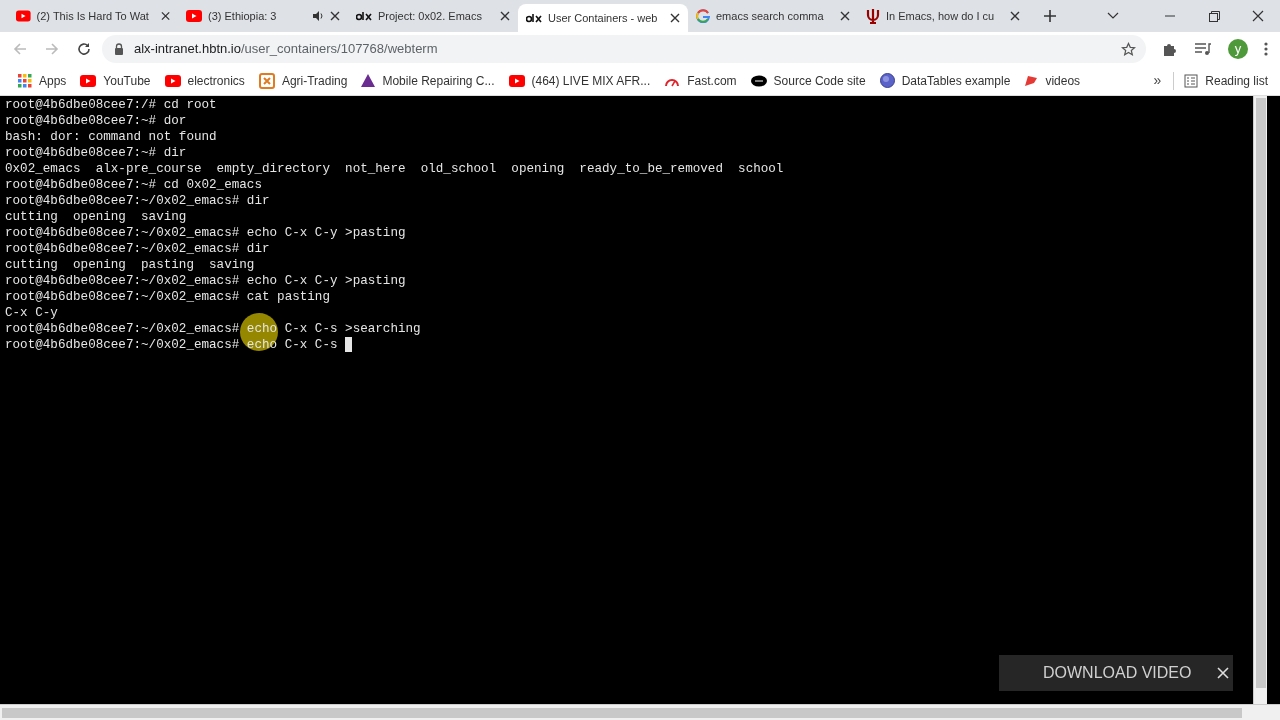  I want to click on terminal-line: cutting opening saving, so click(96, 217).